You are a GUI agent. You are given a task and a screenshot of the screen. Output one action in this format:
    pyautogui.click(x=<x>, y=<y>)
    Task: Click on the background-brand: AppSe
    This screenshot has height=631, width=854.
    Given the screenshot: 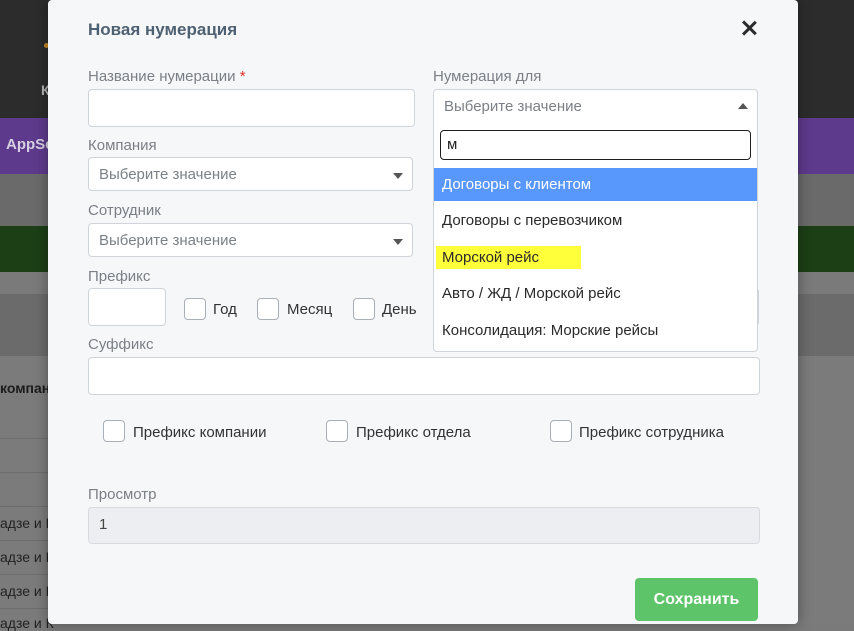 What is the action you would take?
    pyautogui.click(x=30, y=144)
    